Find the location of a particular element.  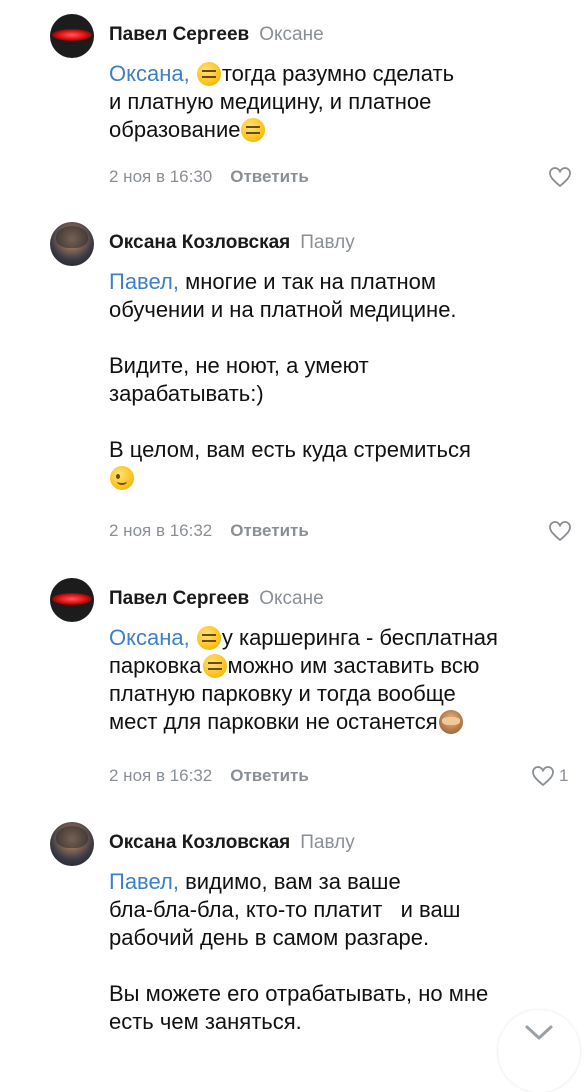

text-line: и платную медицину, и платное is located at coordinates (270, 101).